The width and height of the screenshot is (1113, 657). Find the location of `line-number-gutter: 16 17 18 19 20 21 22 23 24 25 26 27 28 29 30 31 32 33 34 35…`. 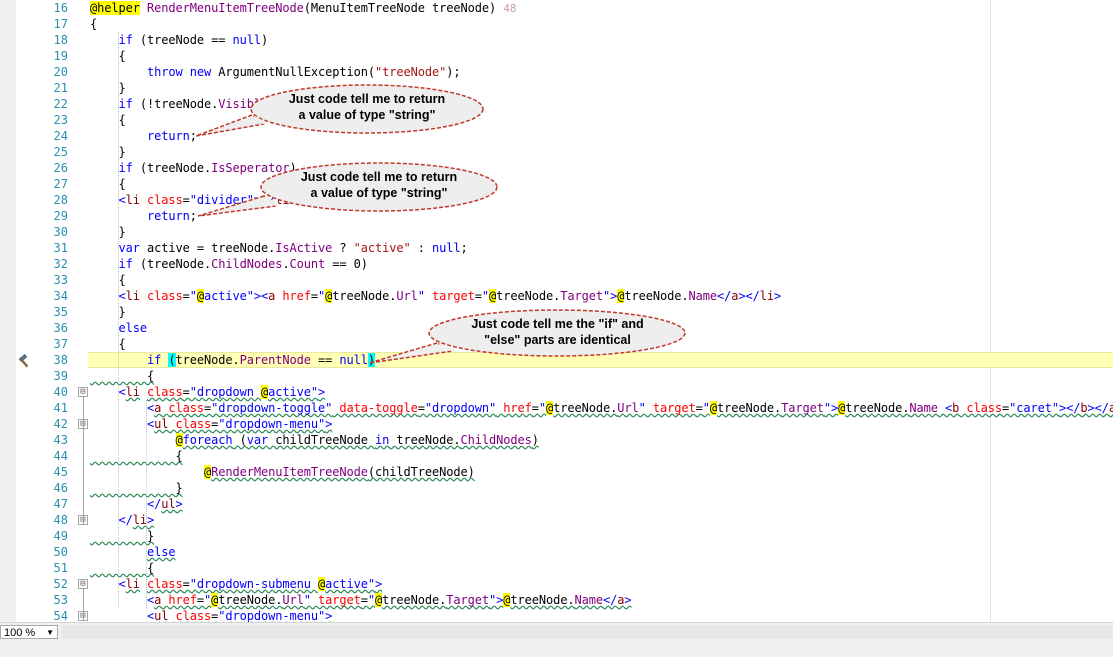

line-number-gutter: 16 17 18 19 20 21 22 23 24 25 26 27 28 29 30 31 32 33 34 35… is located at coordinates (43, 311).